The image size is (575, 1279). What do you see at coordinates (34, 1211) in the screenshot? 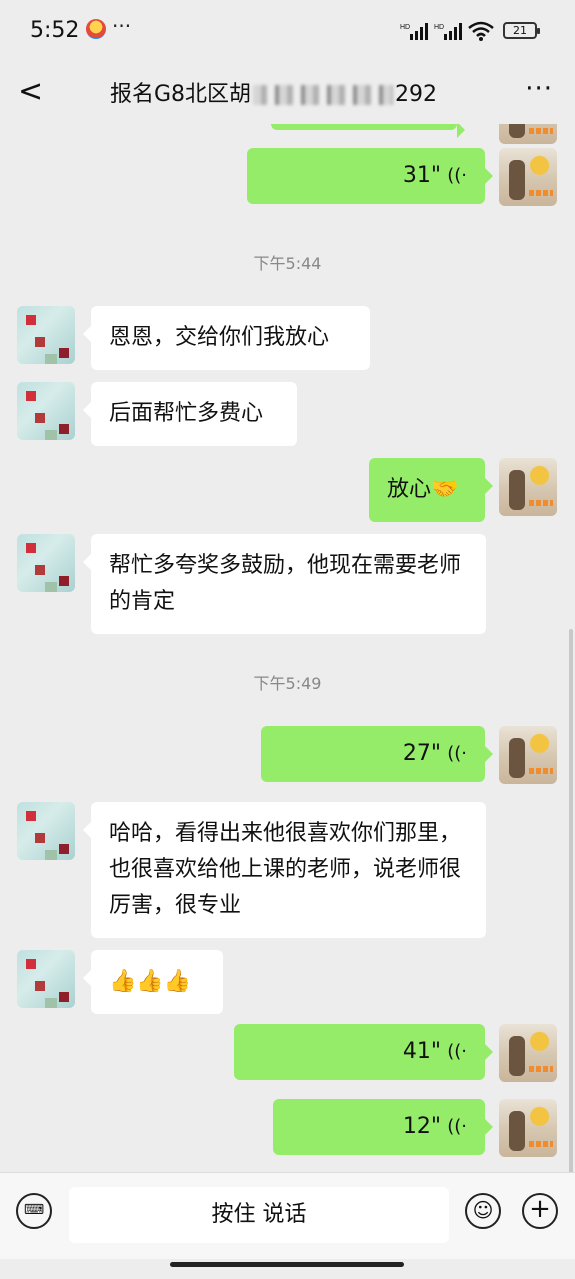
I see `keyboard-icon: ⌨` at bounding box center [34, 1211].